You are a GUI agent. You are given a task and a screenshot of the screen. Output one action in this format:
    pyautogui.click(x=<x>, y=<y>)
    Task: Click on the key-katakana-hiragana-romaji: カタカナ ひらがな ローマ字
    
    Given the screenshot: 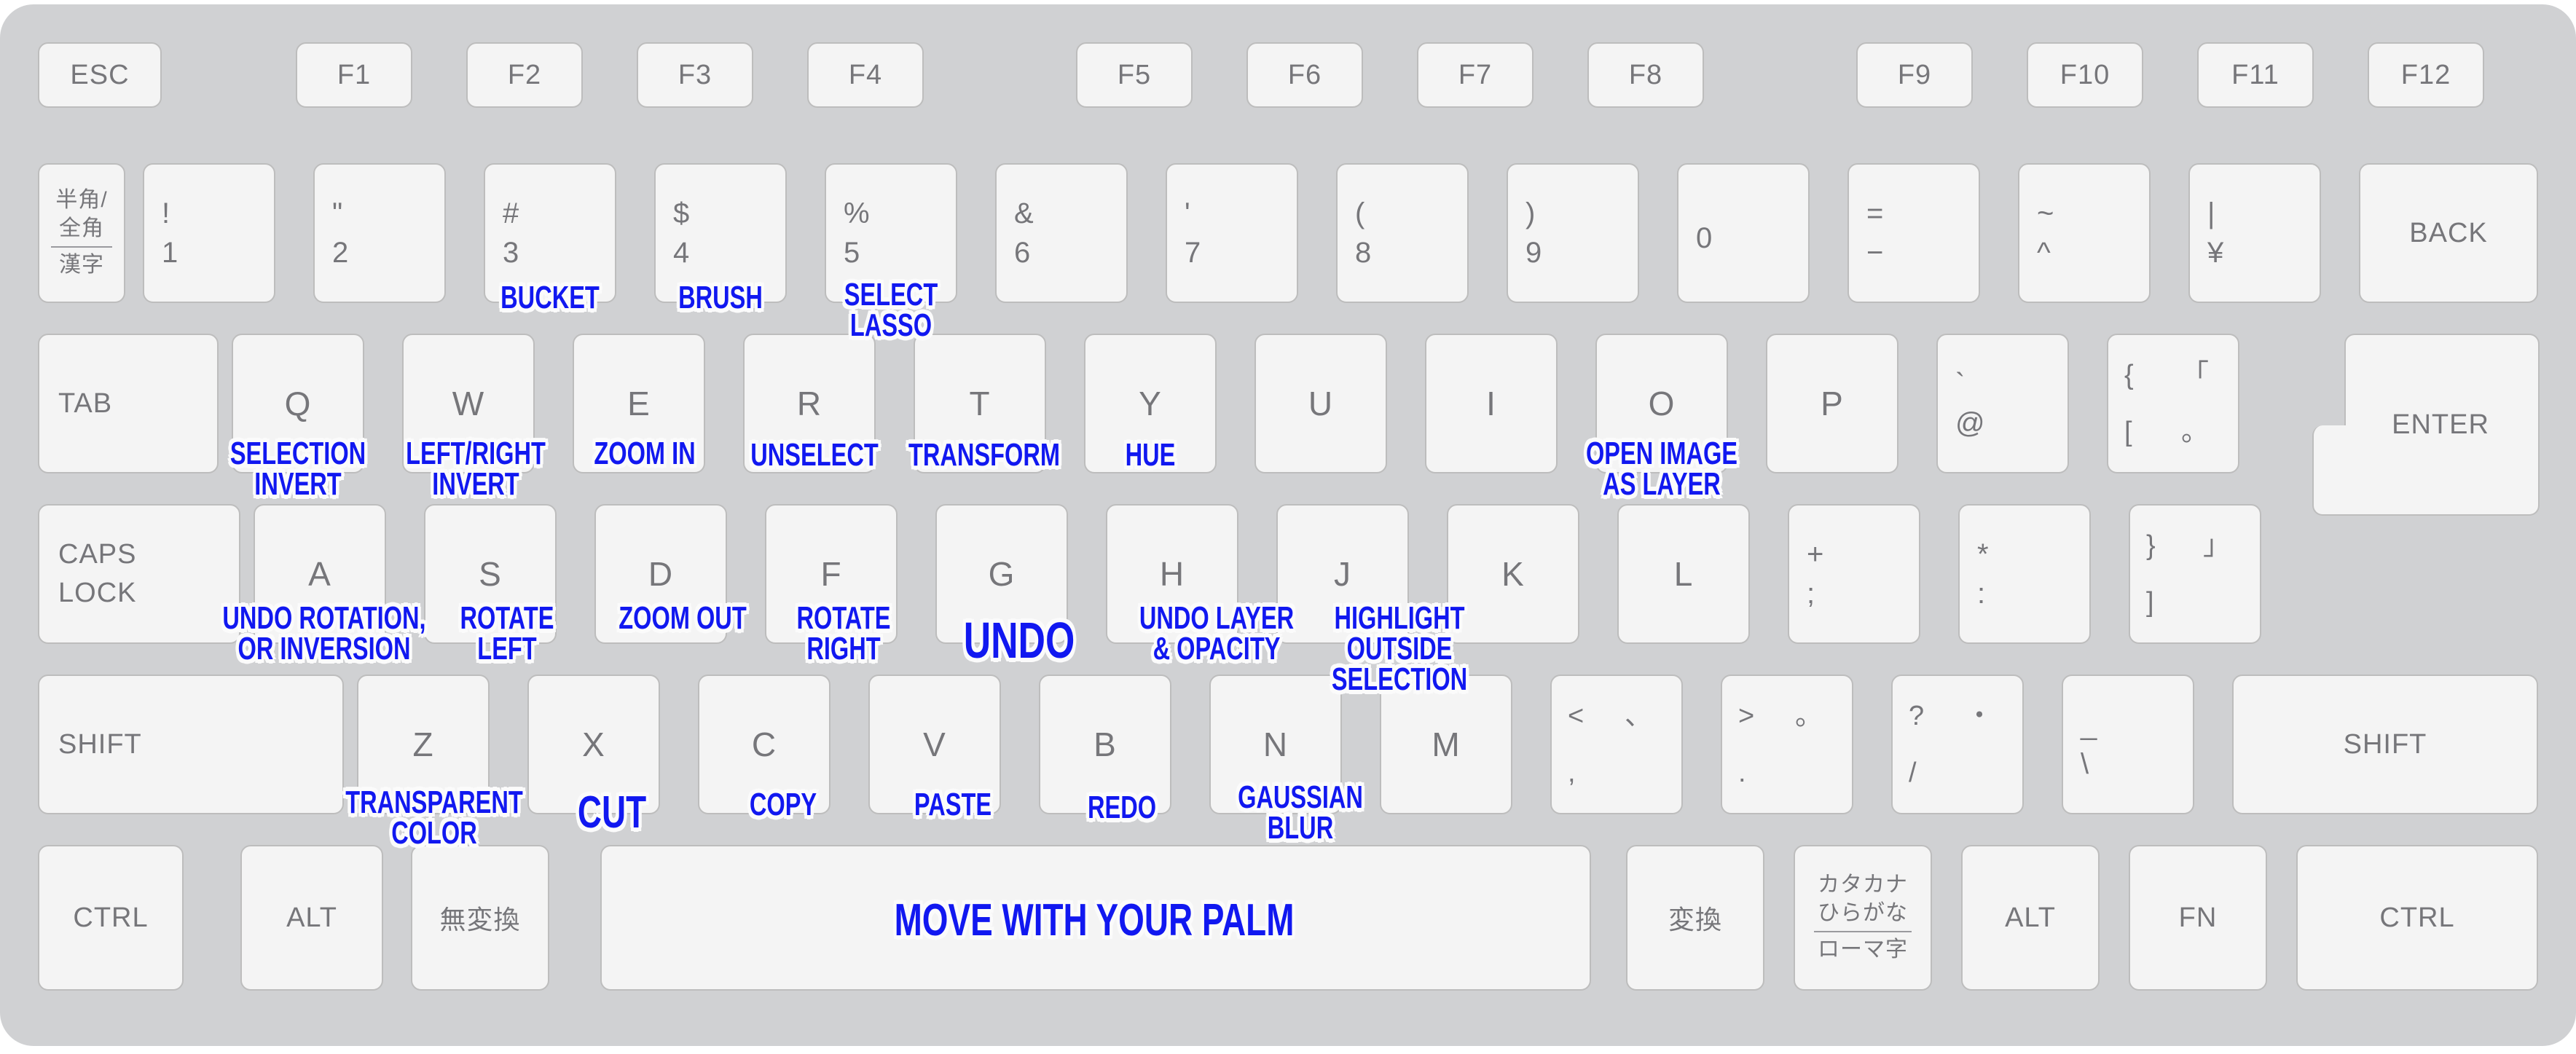 What is the action you would take?
    pyautogui.click(x=1863, y=918)
    